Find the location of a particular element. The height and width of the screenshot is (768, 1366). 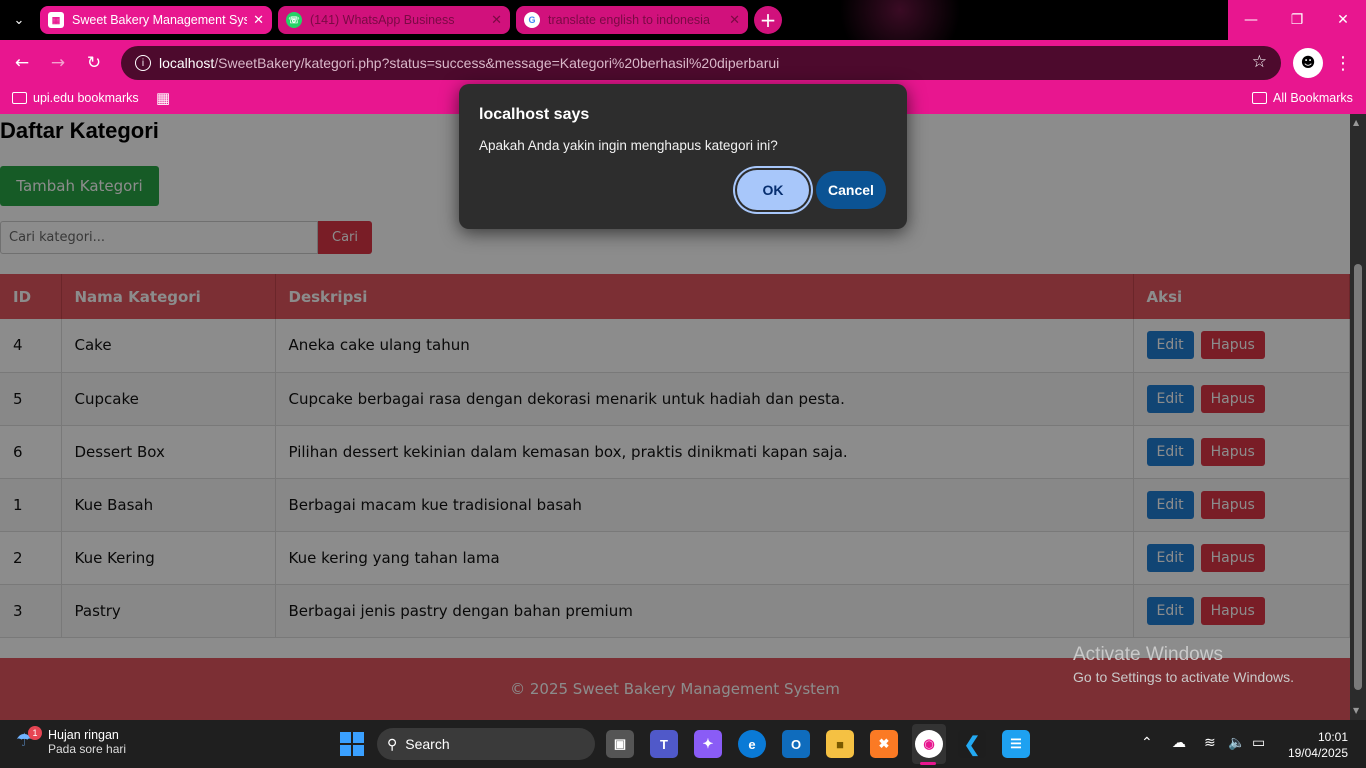

tab-whatsapp: ☏ (141) WhatsApp Business ✕ is located at coordinates (394, 20).